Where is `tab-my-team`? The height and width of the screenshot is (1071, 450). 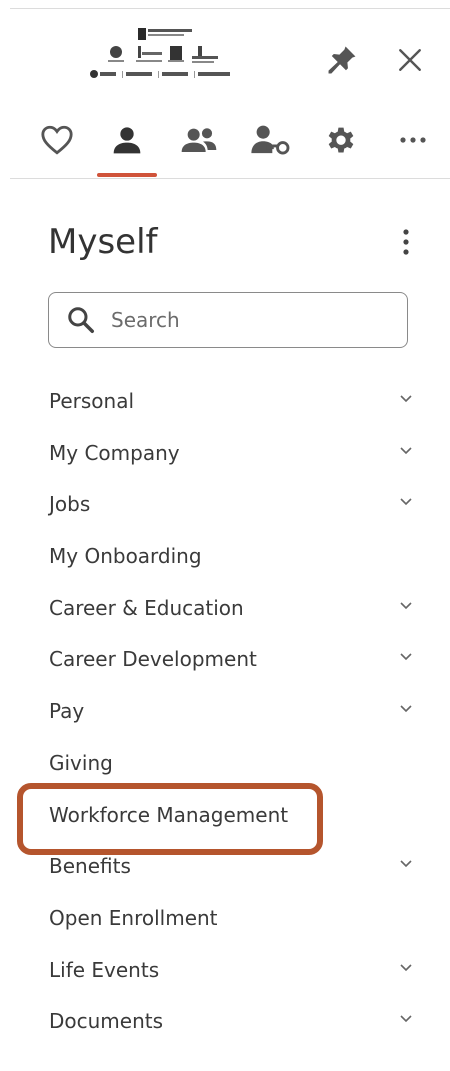 tab-my-team is located at coordinates (199, 140).